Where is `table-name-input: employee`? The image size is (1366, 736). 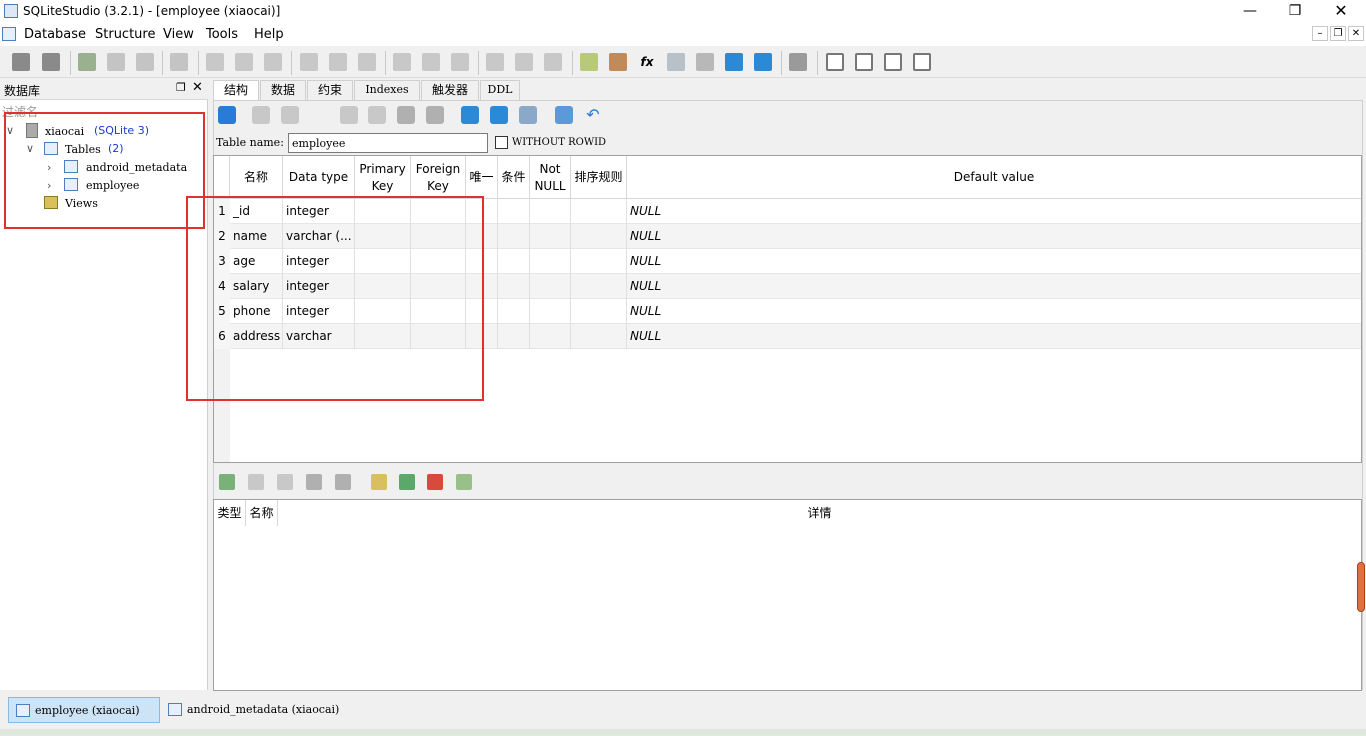 table-name-input: employee is located at coordinates (388, 143).